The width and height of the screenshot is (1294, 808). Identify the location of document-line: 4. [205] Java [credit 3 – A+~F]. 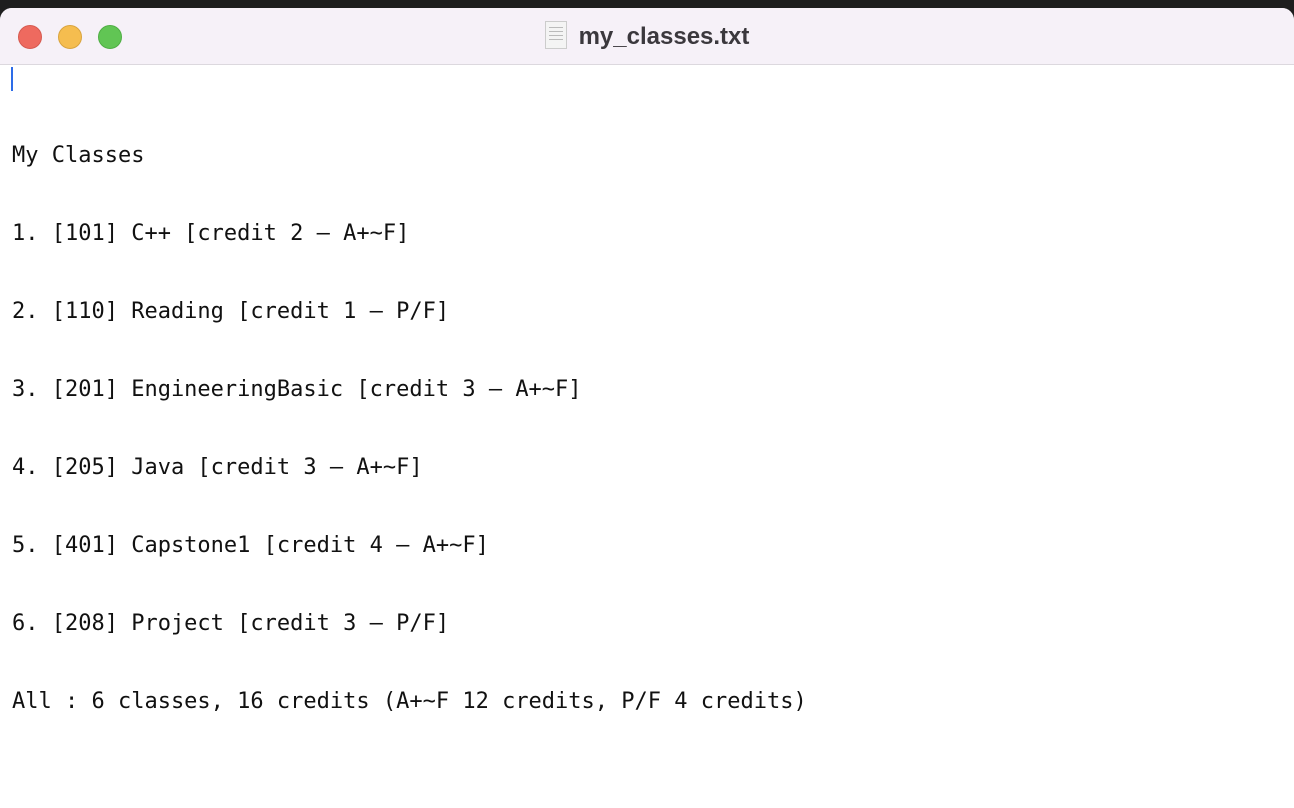
(217, 467).